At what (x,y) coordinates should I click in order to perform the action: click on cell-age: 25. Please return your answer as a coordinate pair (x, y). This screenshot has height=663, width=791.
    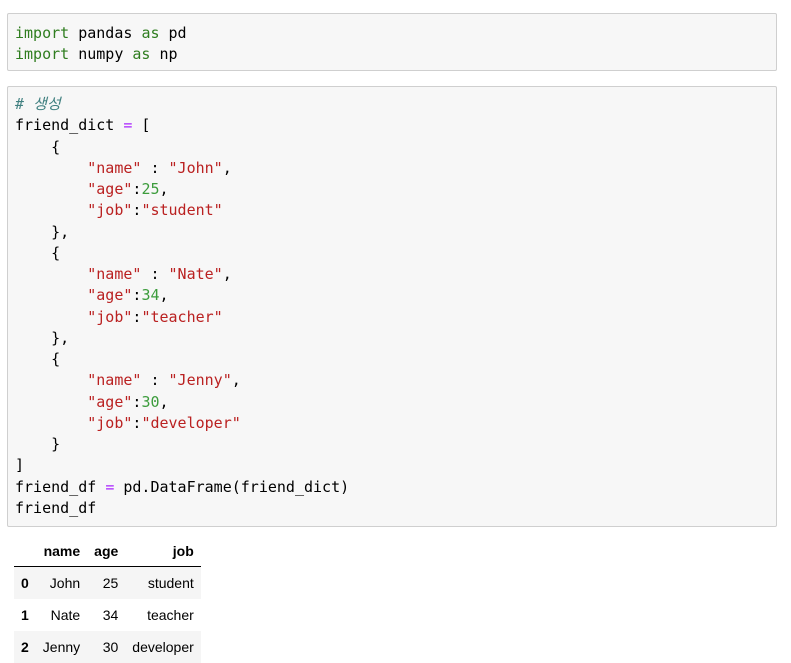
    Looking at the image, I should click on (110, 583).